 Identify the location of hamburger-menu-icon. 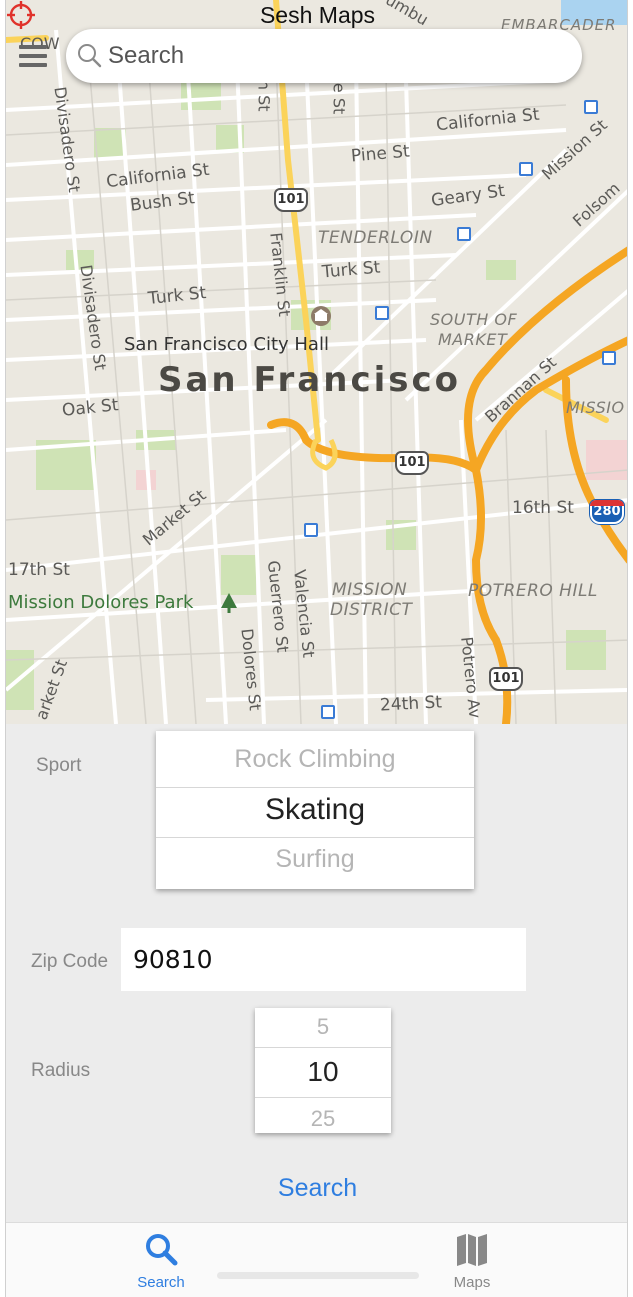
(33, 57).